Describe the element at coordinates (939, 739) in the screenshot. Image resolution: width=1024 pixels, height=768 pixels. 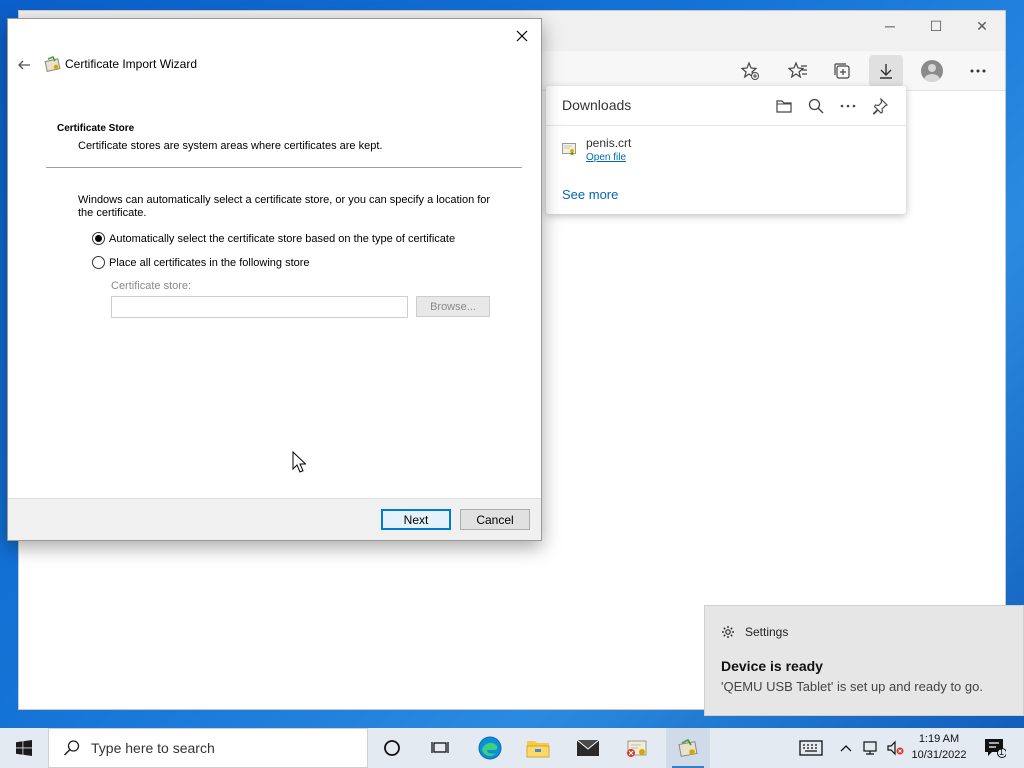
I see `clock-time: 1:19 AM` at that location.